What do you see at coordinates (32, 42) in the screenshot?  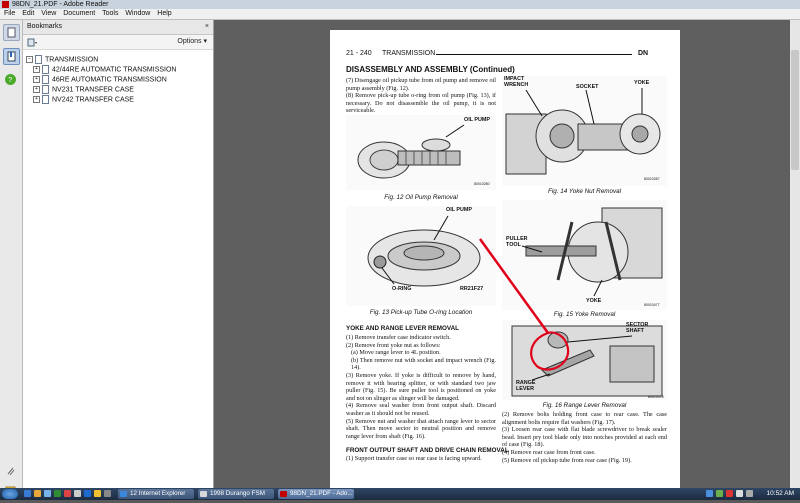 I see `bookmark-options-icon` at bounding box center [32, 42].